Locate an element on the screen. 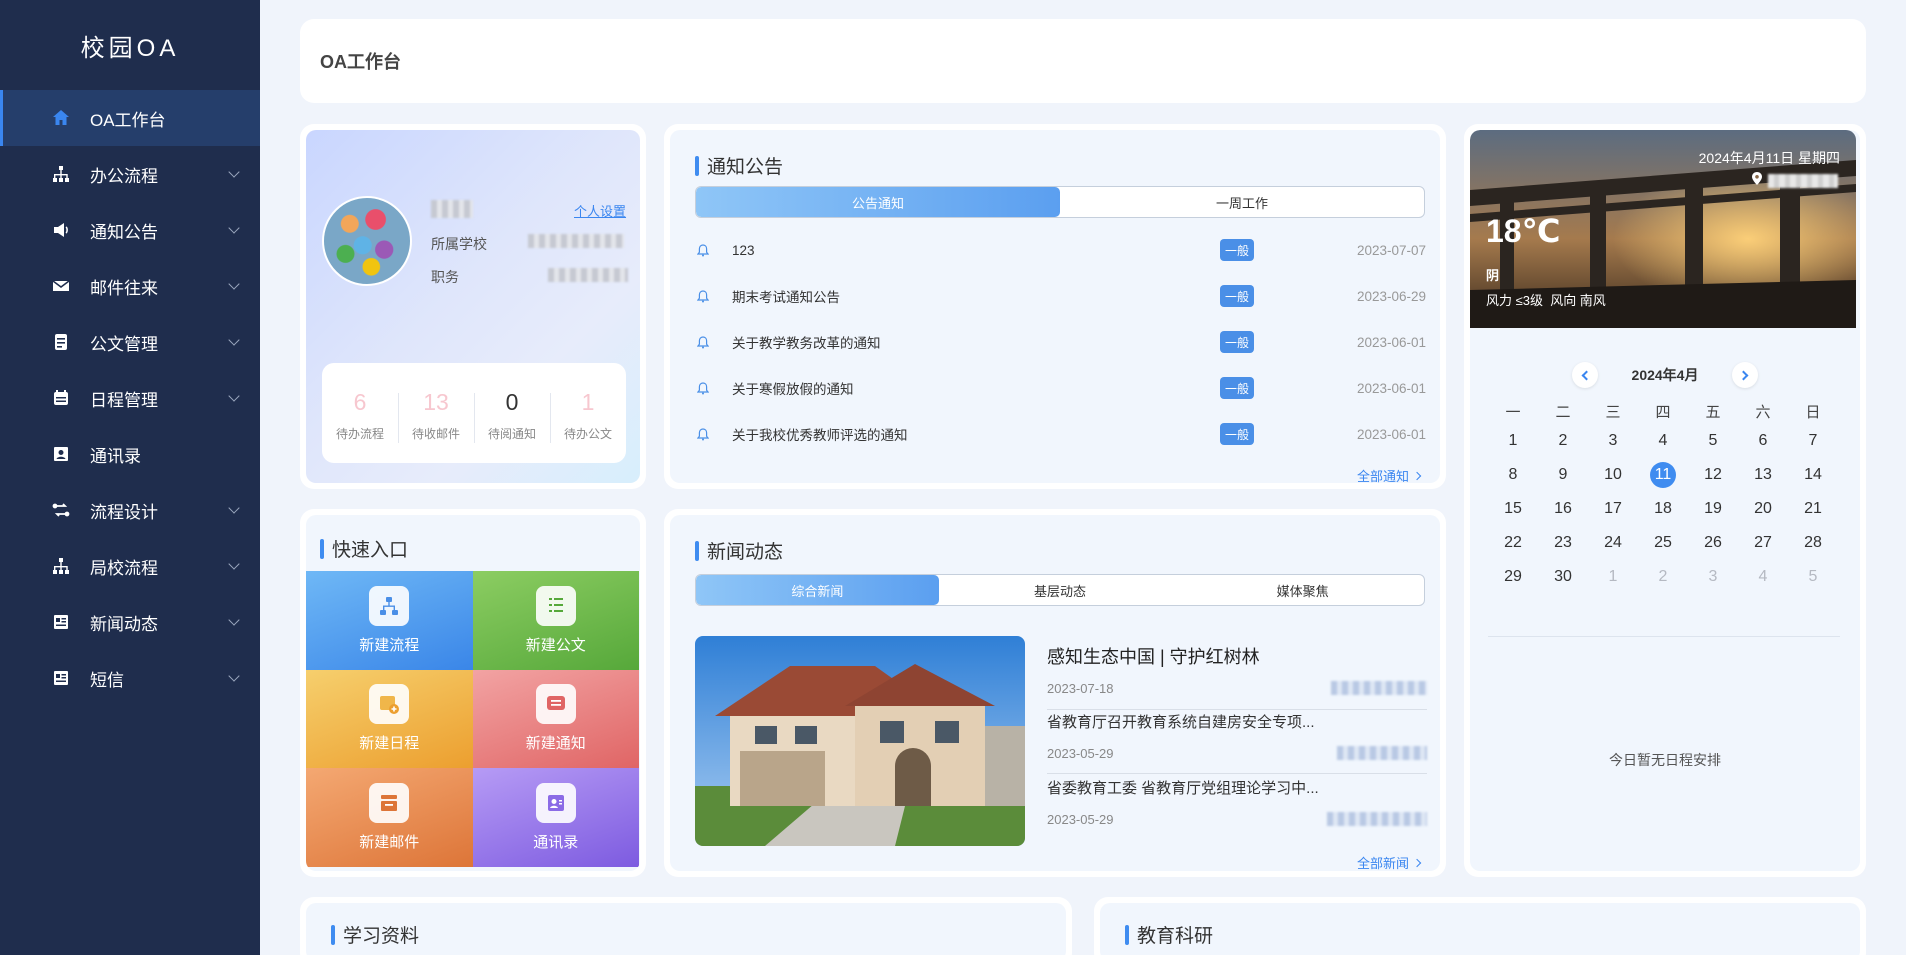 This screenshot has height=955, width=1906. calendar-day: 3 is located at coordinates (1613, 441).